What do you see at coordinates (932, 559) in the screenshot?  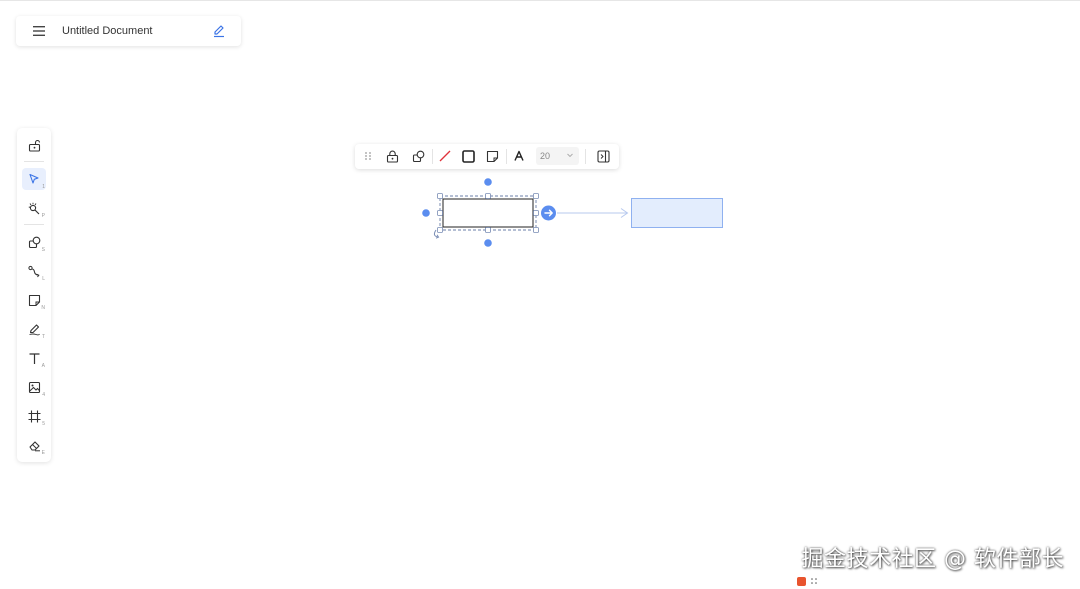 I see `watermark-text: 掘金技术社区 @ 软件部长` at bounding box center [932, 559].